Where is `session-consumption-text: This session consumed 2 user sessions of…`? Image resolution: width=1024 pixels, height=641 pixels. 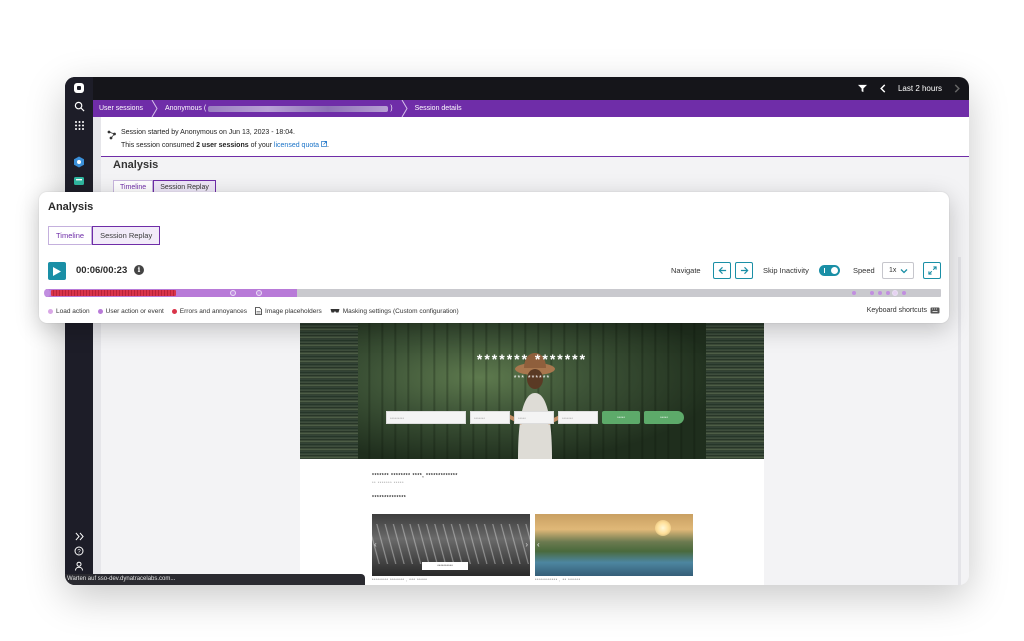
session-consumption-text: This session consumed 2 user sessions of… is located at coordinates (225, 145).